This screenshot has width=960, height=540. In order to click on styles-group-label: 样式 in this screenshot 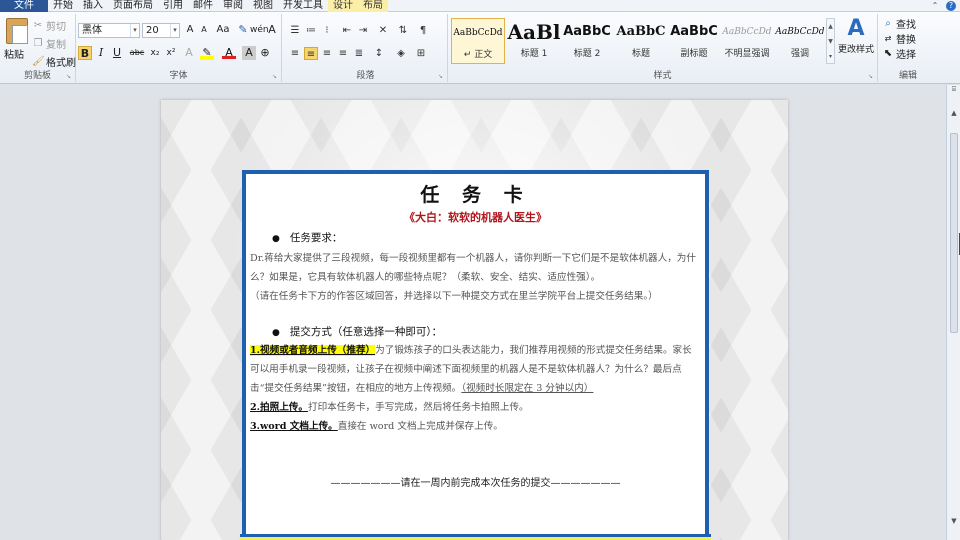, I will do `click(662, 76)`.